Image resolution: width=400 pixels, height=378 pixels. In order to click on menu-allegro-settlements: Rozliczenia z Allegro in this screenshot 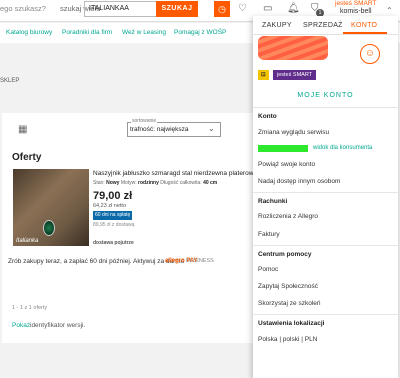, I will do `click(288, 216)`.